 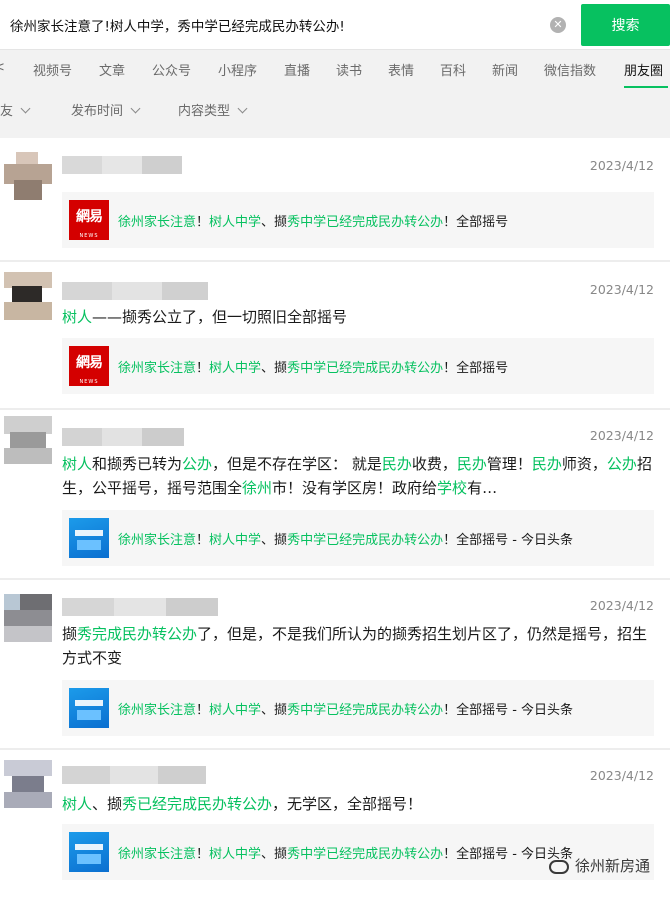 I want to click on highlight-text: 秀完成民办转公办, so click(x=137, y=634).